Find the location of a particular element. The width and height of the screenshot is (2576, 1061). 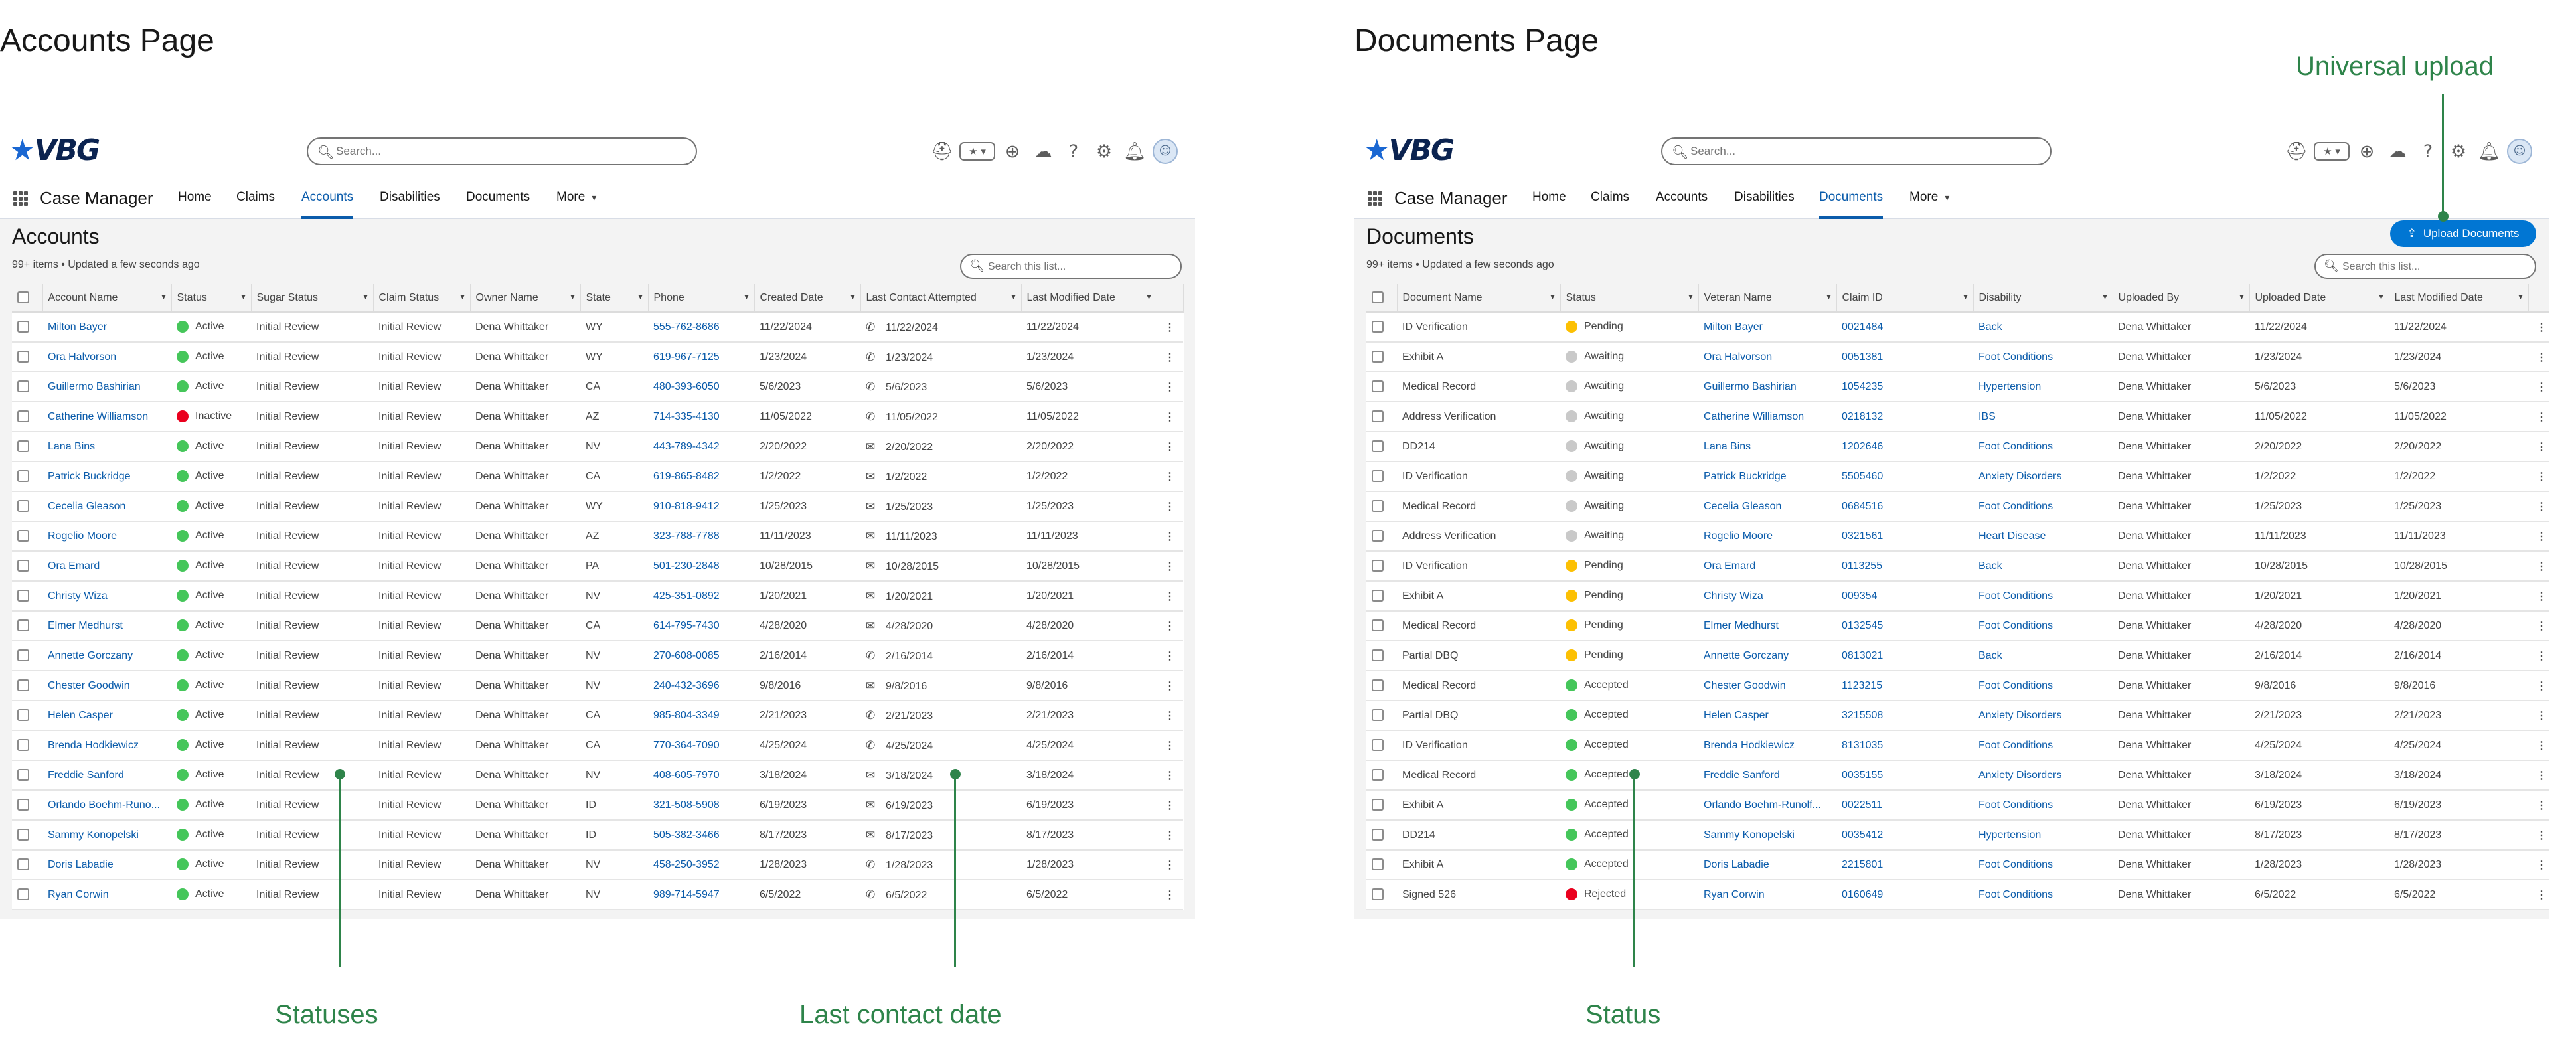

bell-icon: 🔔︎ is located at coordinates (1134, 151).